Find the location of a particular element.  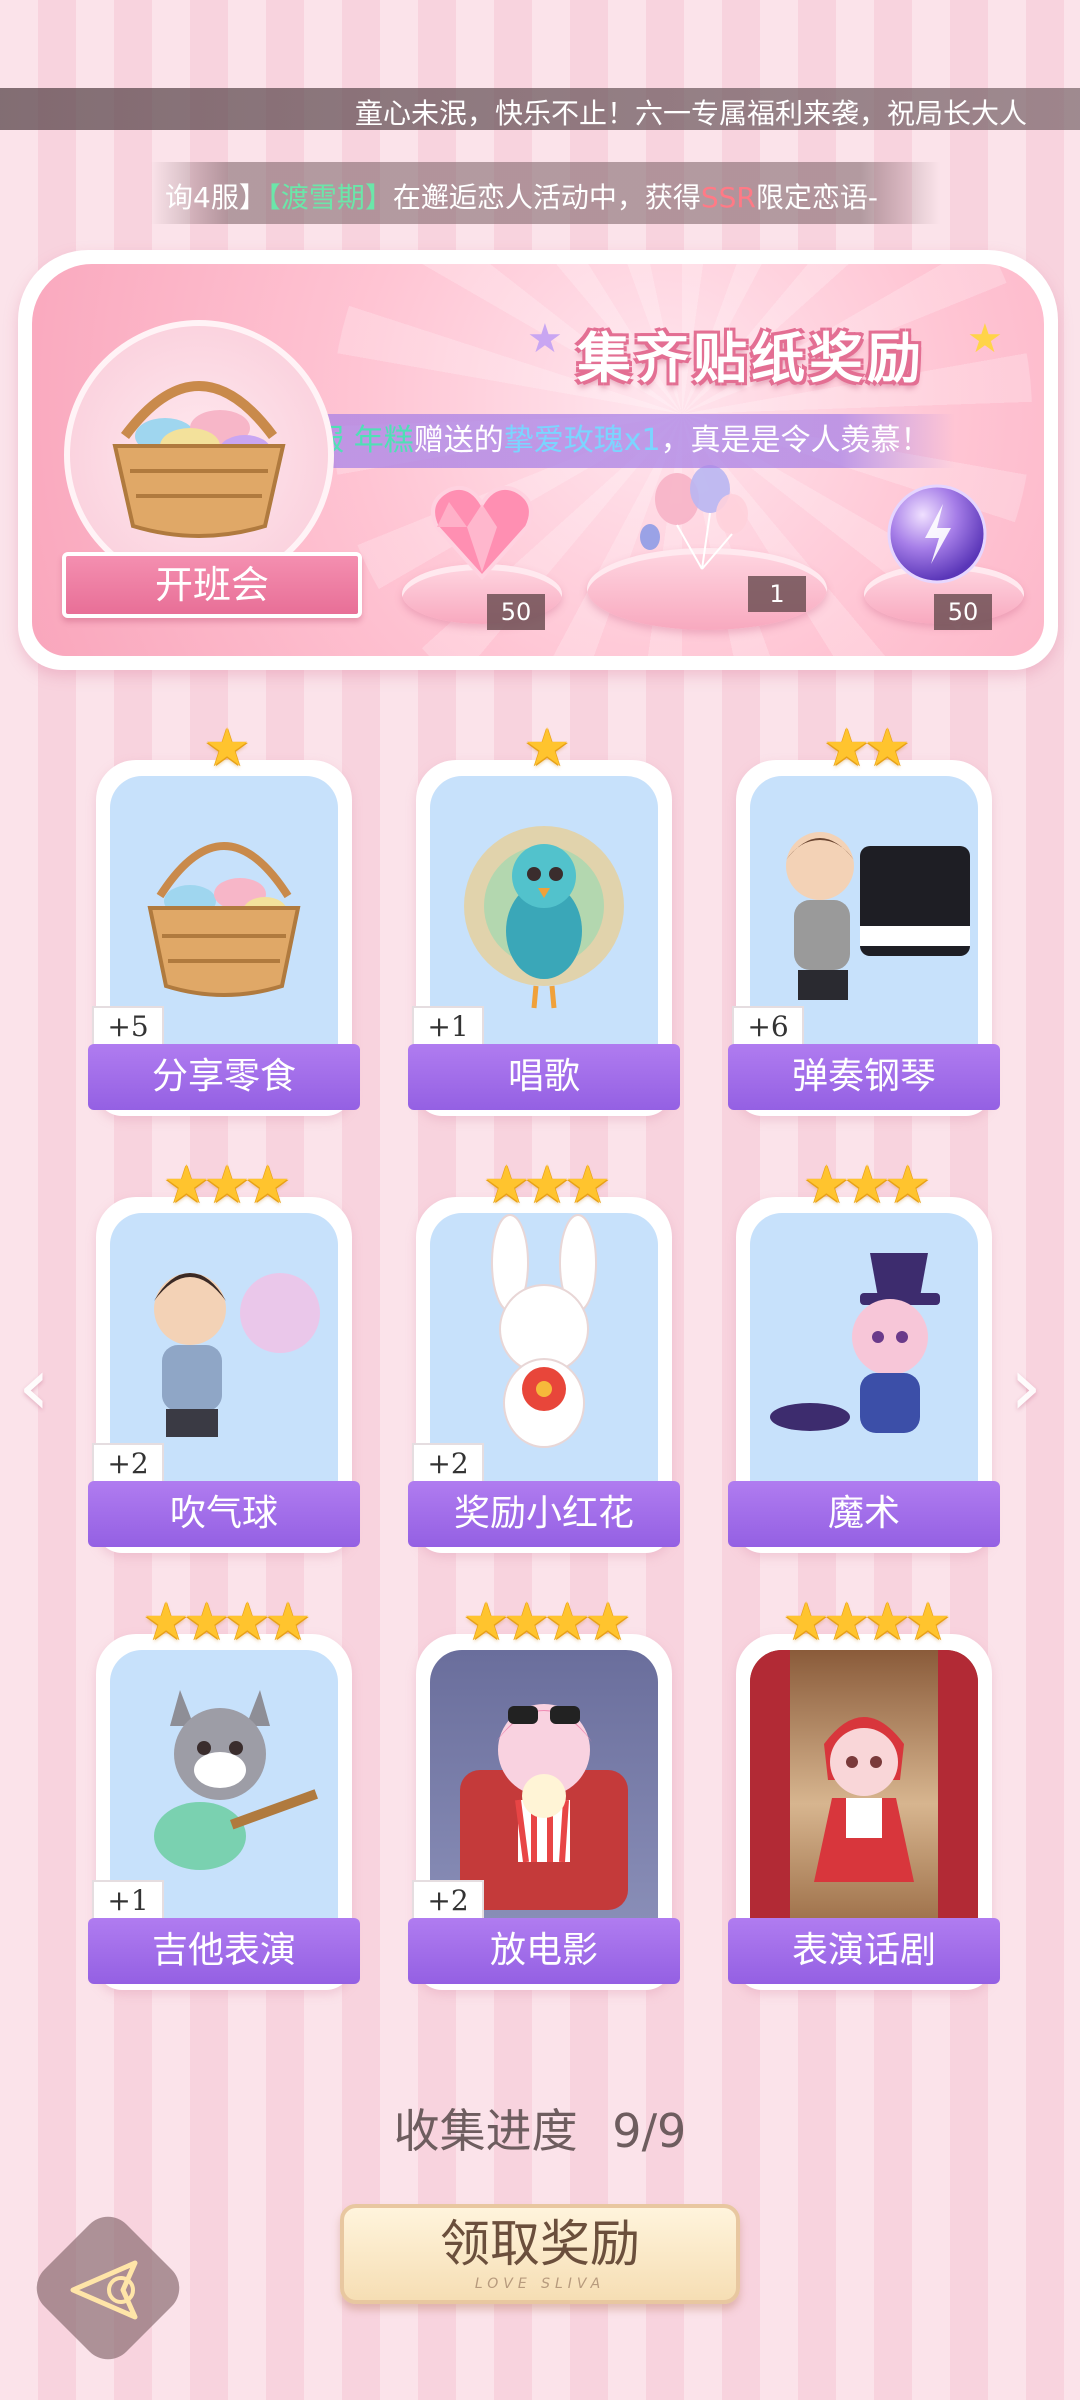

bonus-badge: +5 is located at coordinates (128, 1027).